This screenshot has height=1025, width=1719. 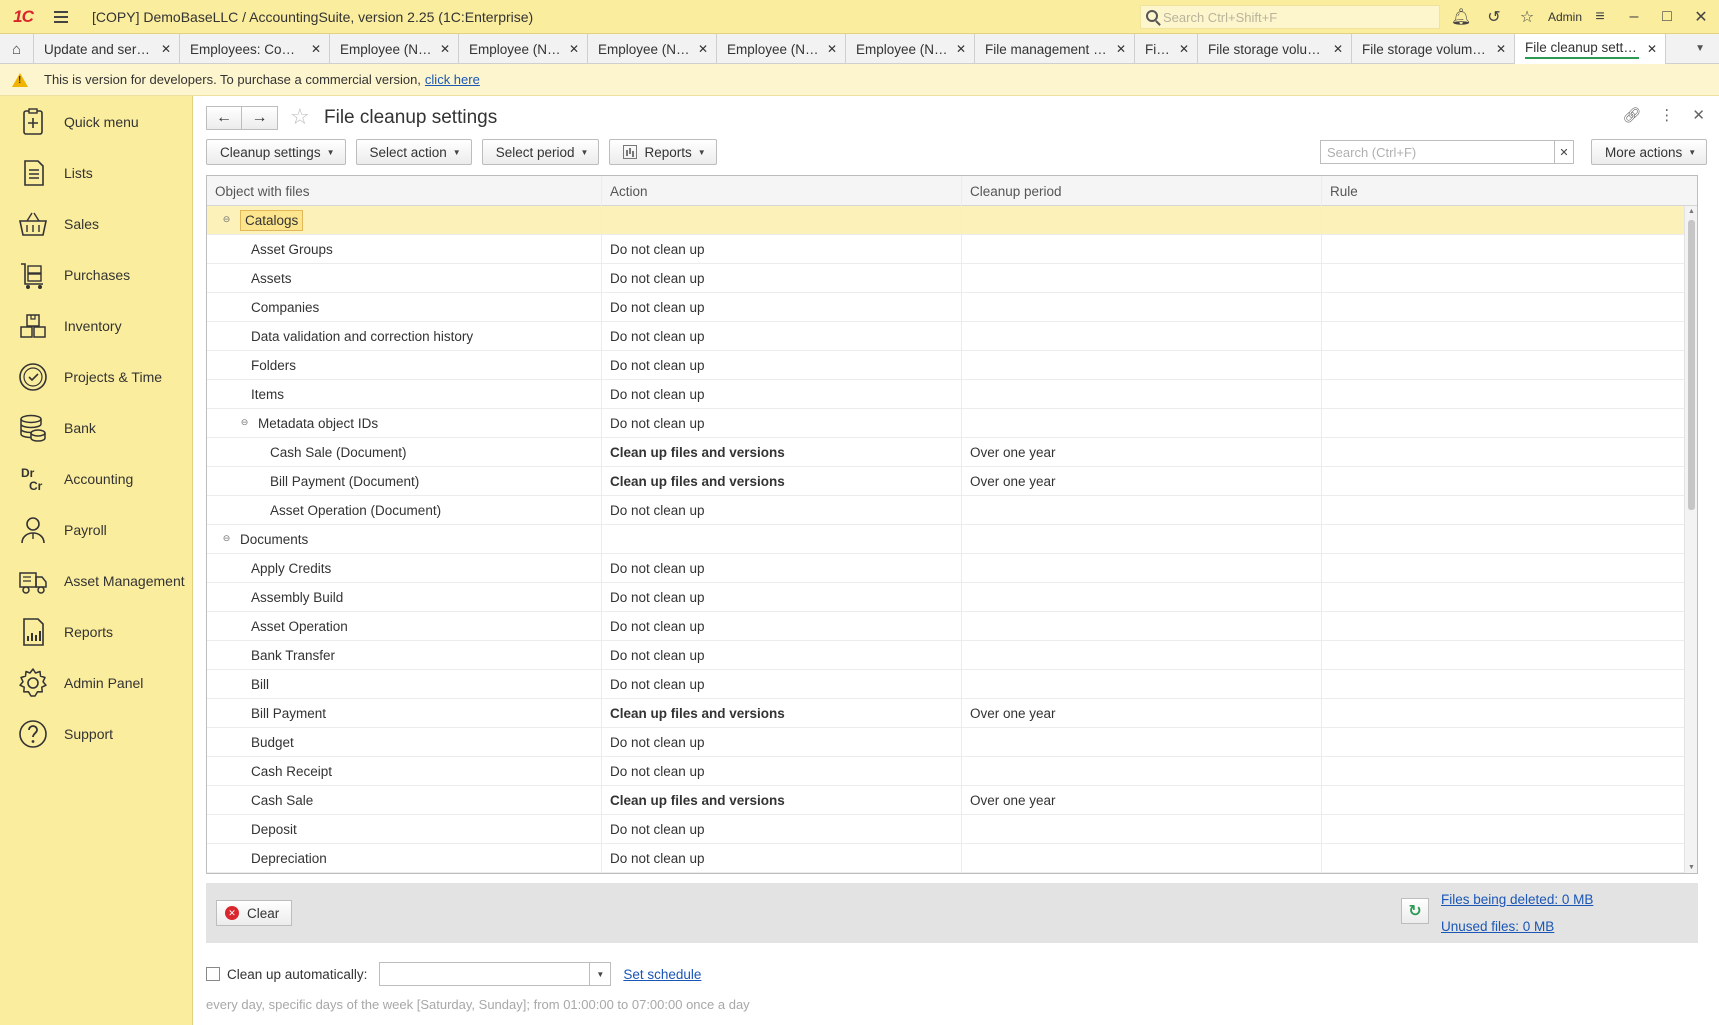 I want to click on schedule-select: ▼, so click(x=495, y=974).